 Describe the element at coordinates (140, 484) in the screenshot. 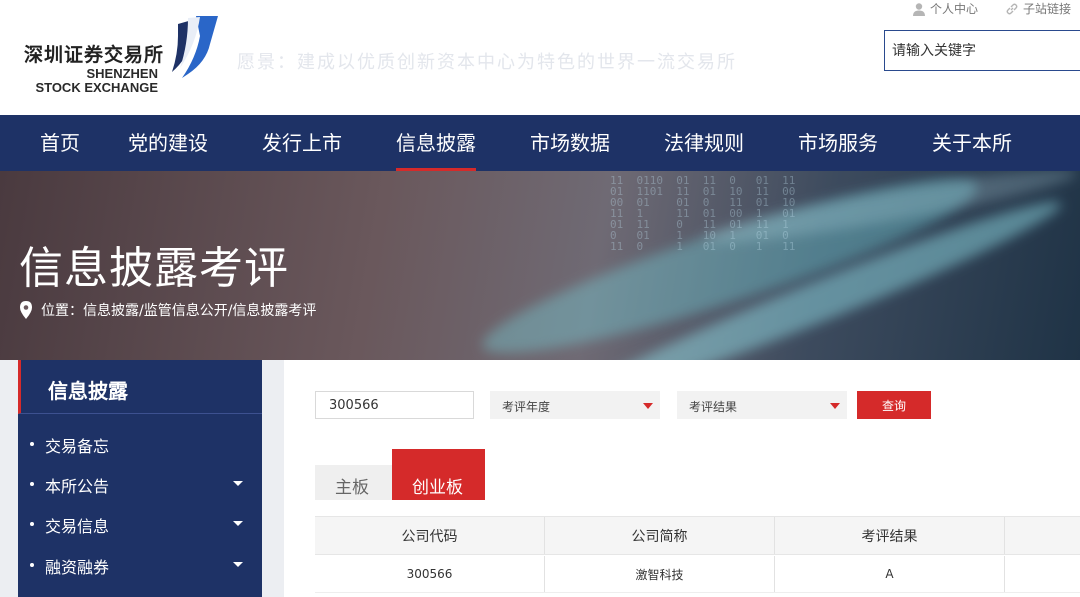

I see `sidebar-item-exchange-notices: 本所公告` at that location.